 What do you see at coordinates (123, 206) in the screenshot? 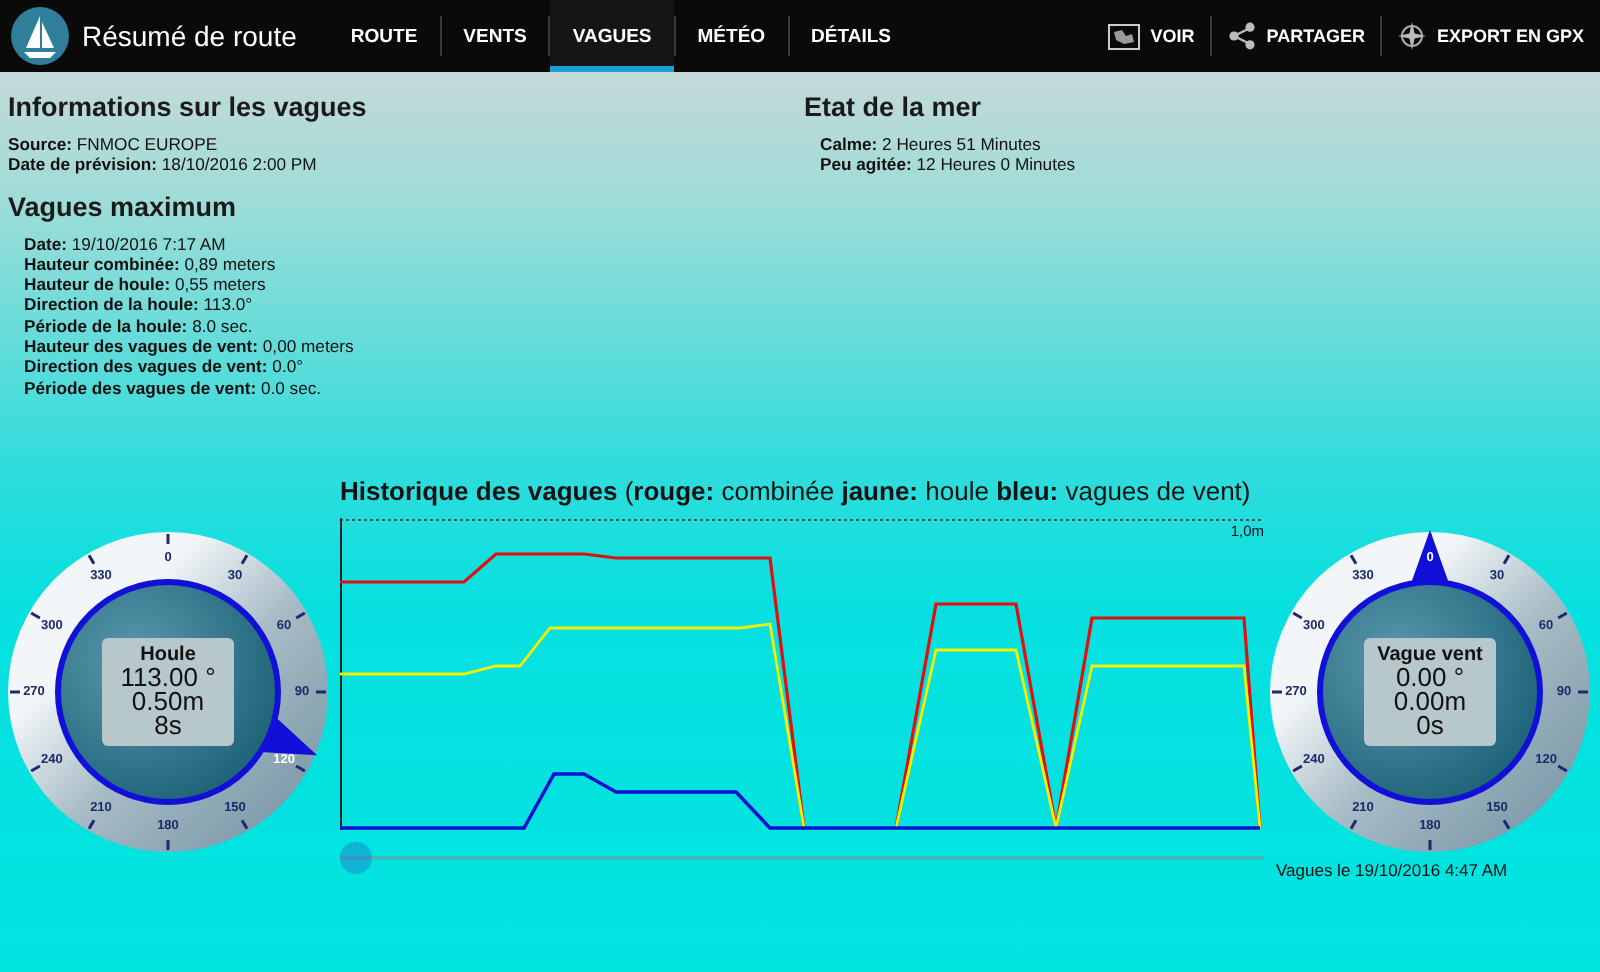
I see `section-heading: Vagues maximum` at bounding box center [123, 206].